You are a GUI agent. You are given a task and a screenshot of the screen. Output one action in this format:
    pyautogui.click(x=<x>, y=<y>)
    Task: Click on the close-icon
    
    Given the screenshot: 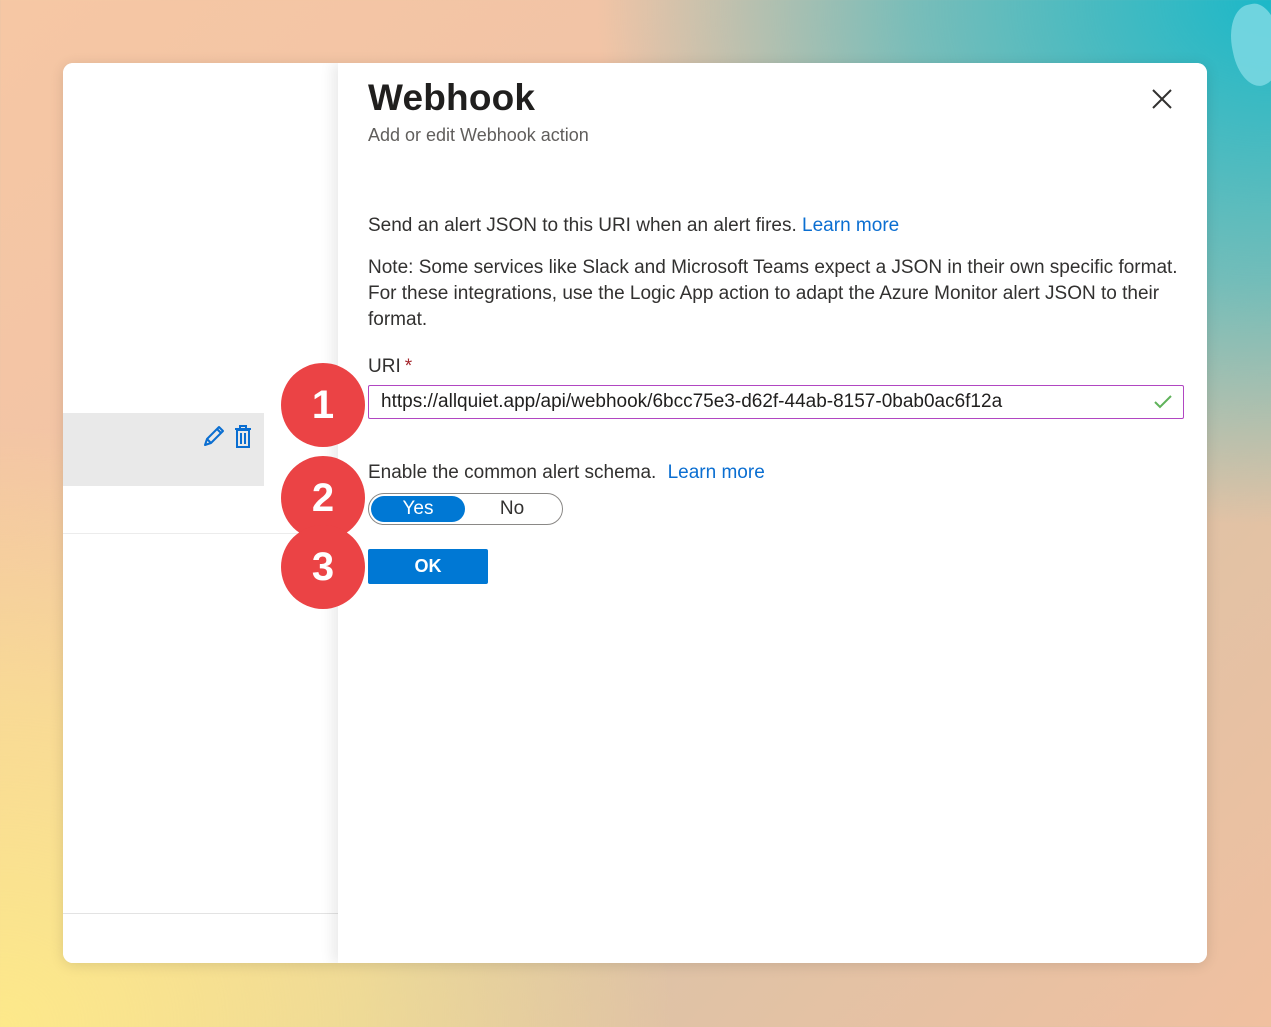 What is the action you would take?
    pyautogui.click(x=1162, y=99)
    